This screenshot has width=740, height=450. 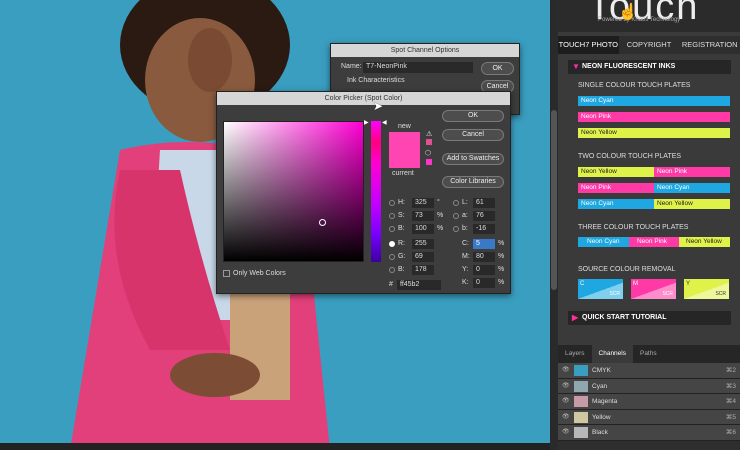 What do you see at coordinates (366, 122) in the screenshot?
I see `hue-slider-arrow-icon: ▶` at bounding box center [366, 122].